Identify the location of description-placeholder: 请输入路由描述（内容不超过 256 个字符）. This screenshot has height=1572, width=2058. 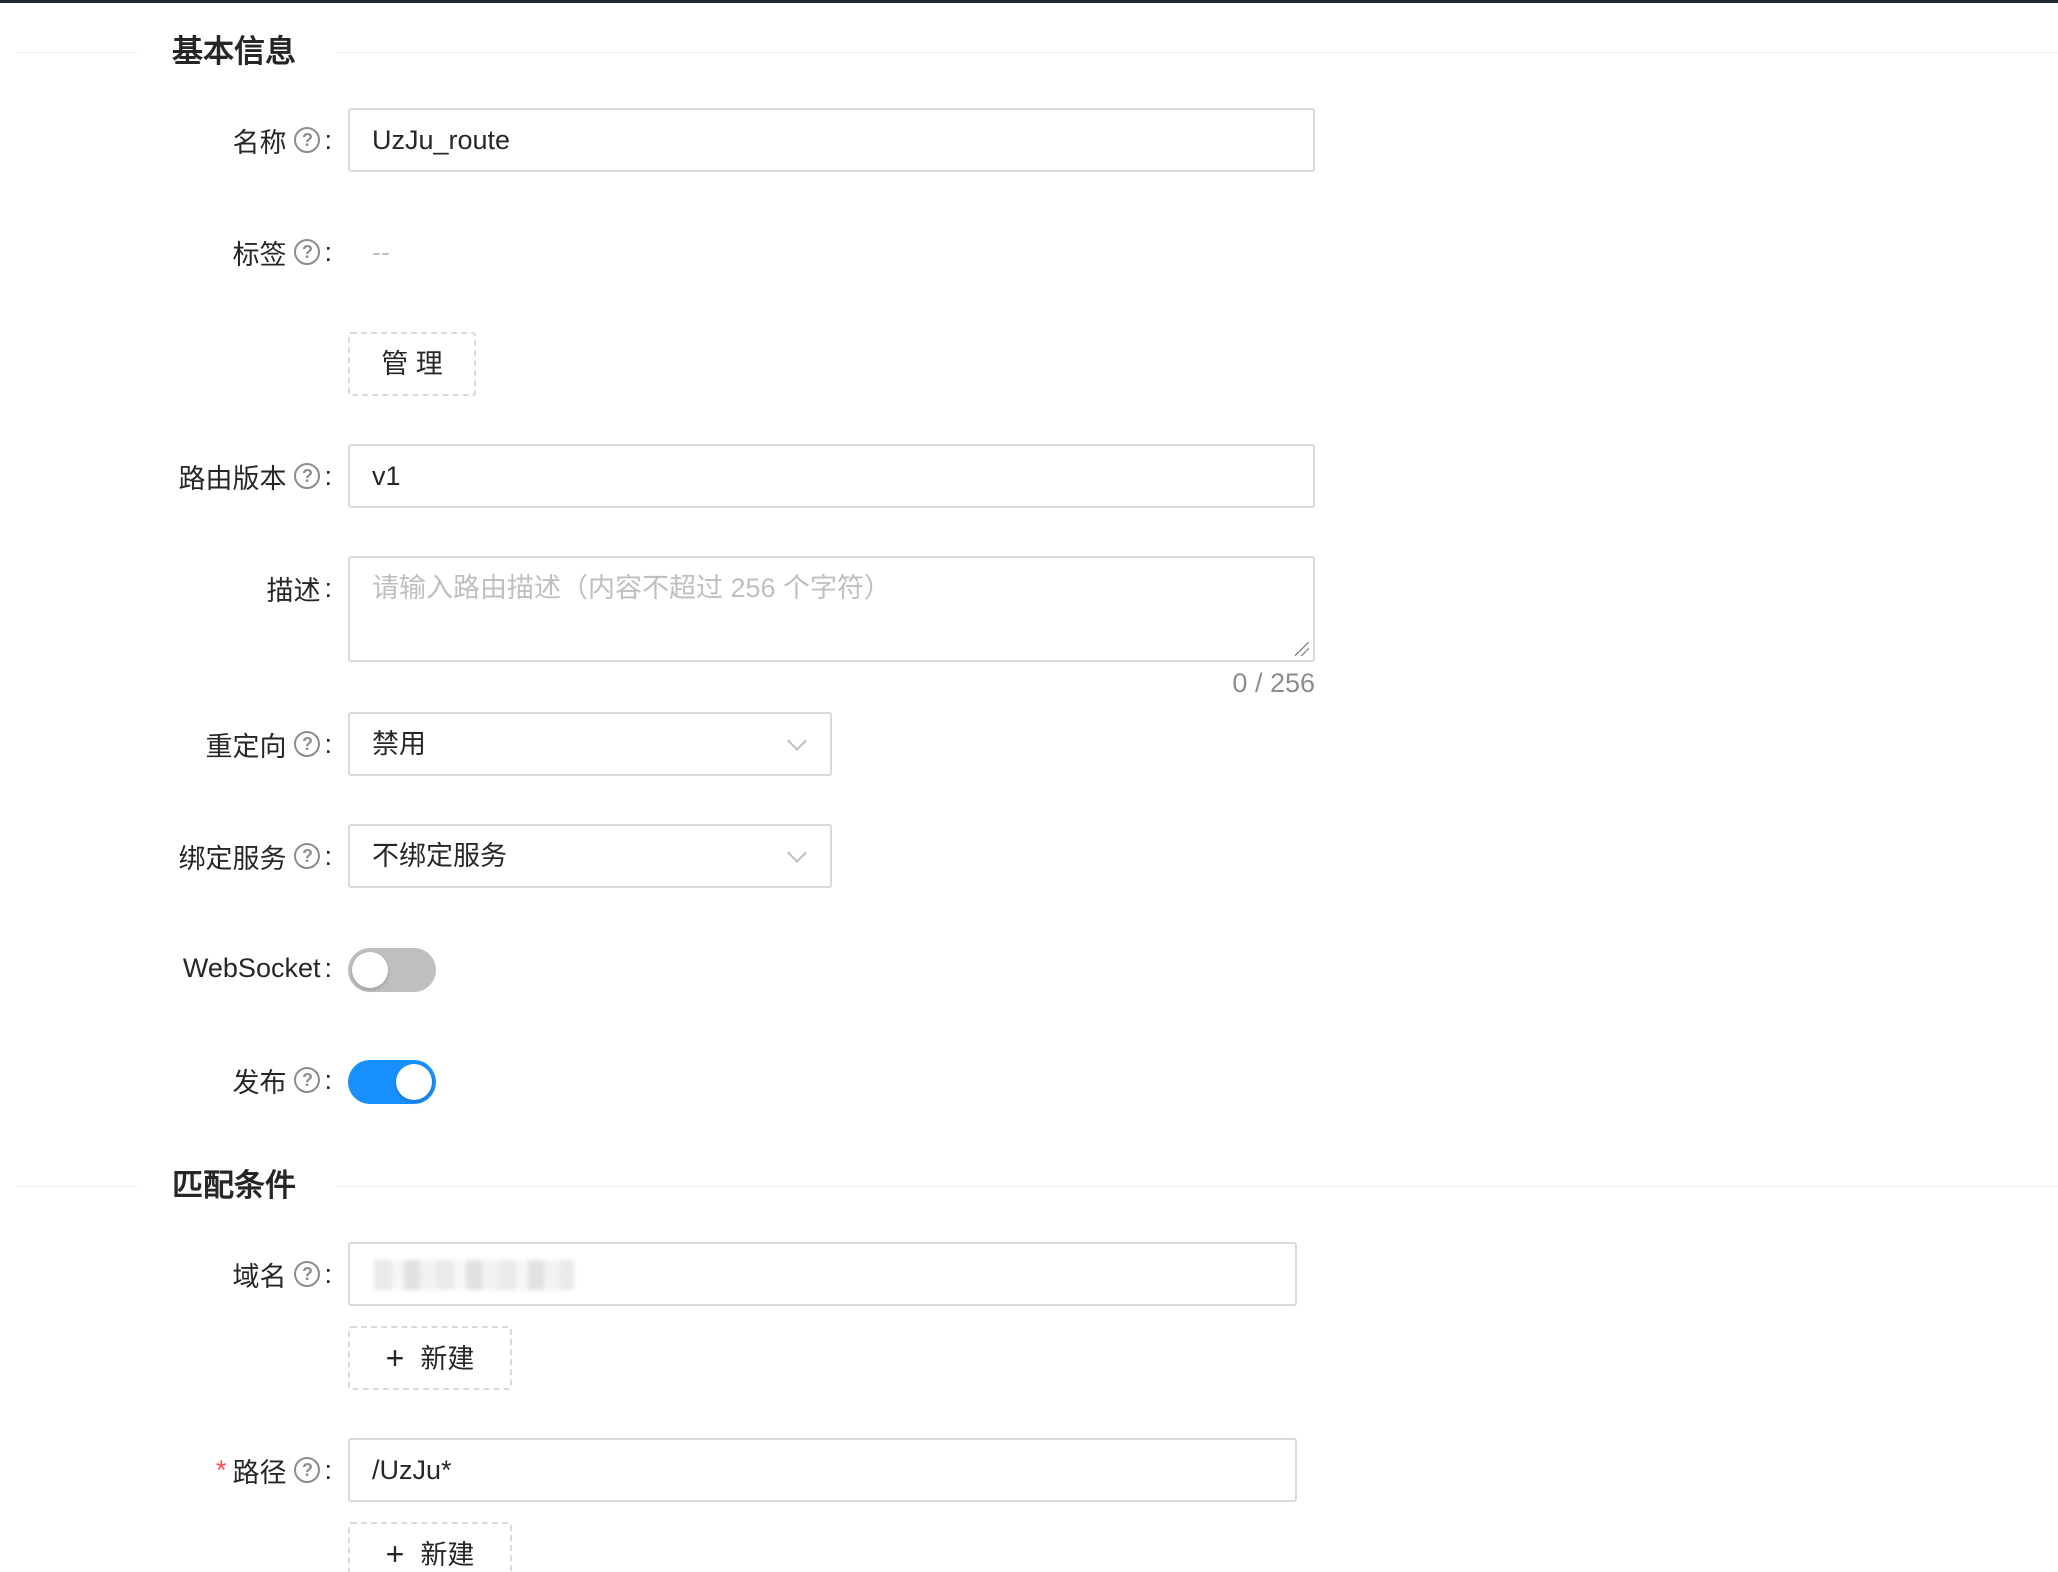
(632, 588).